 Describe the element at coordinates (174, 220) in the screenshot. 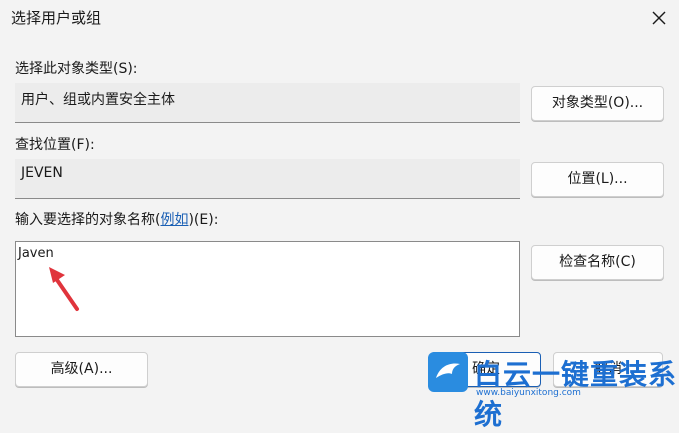

I see `examples-link: 例如` at that location.